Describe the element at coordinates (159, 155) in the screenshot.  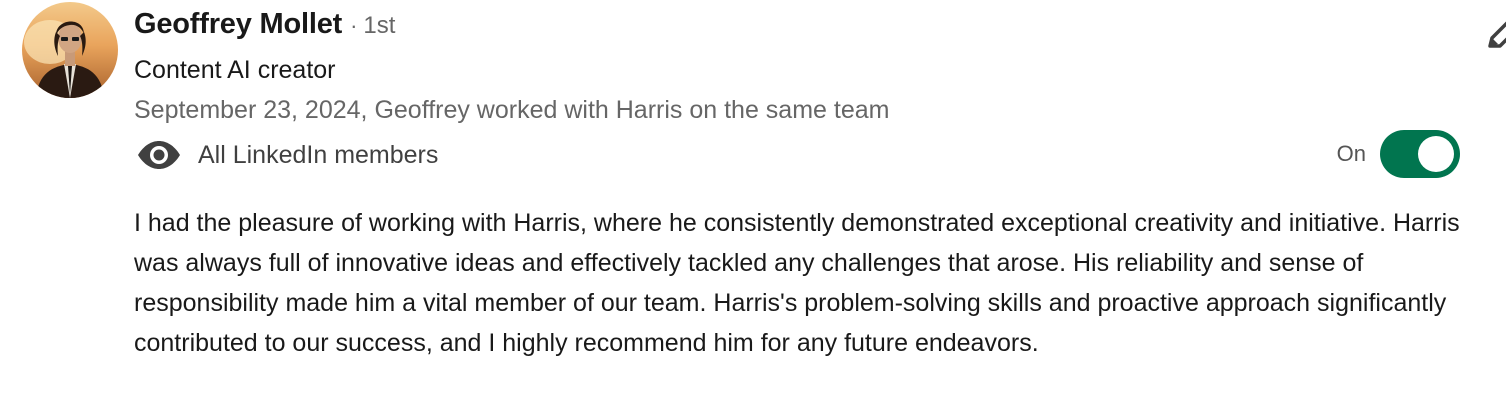
I see `eye-icon` at that location.